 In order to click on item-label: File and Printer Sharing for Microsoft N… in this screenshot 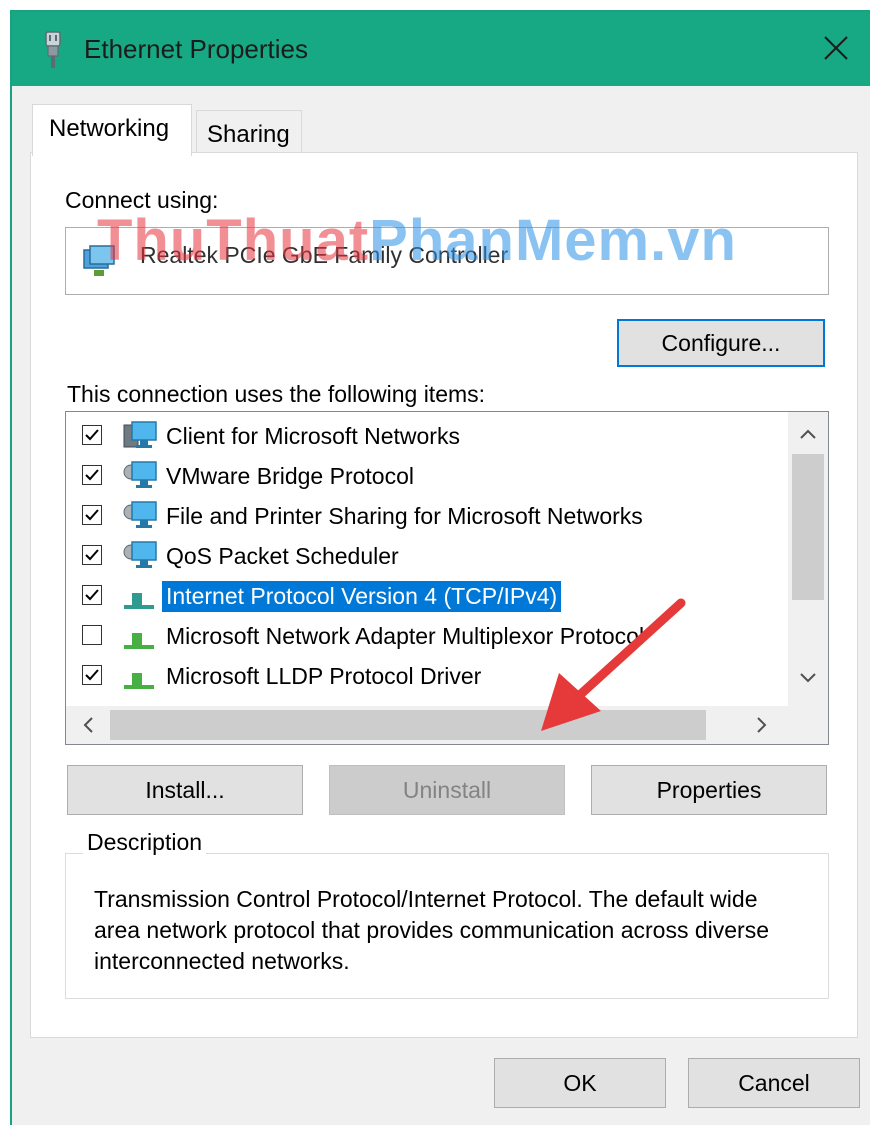, I will do `click(404, 516)`.